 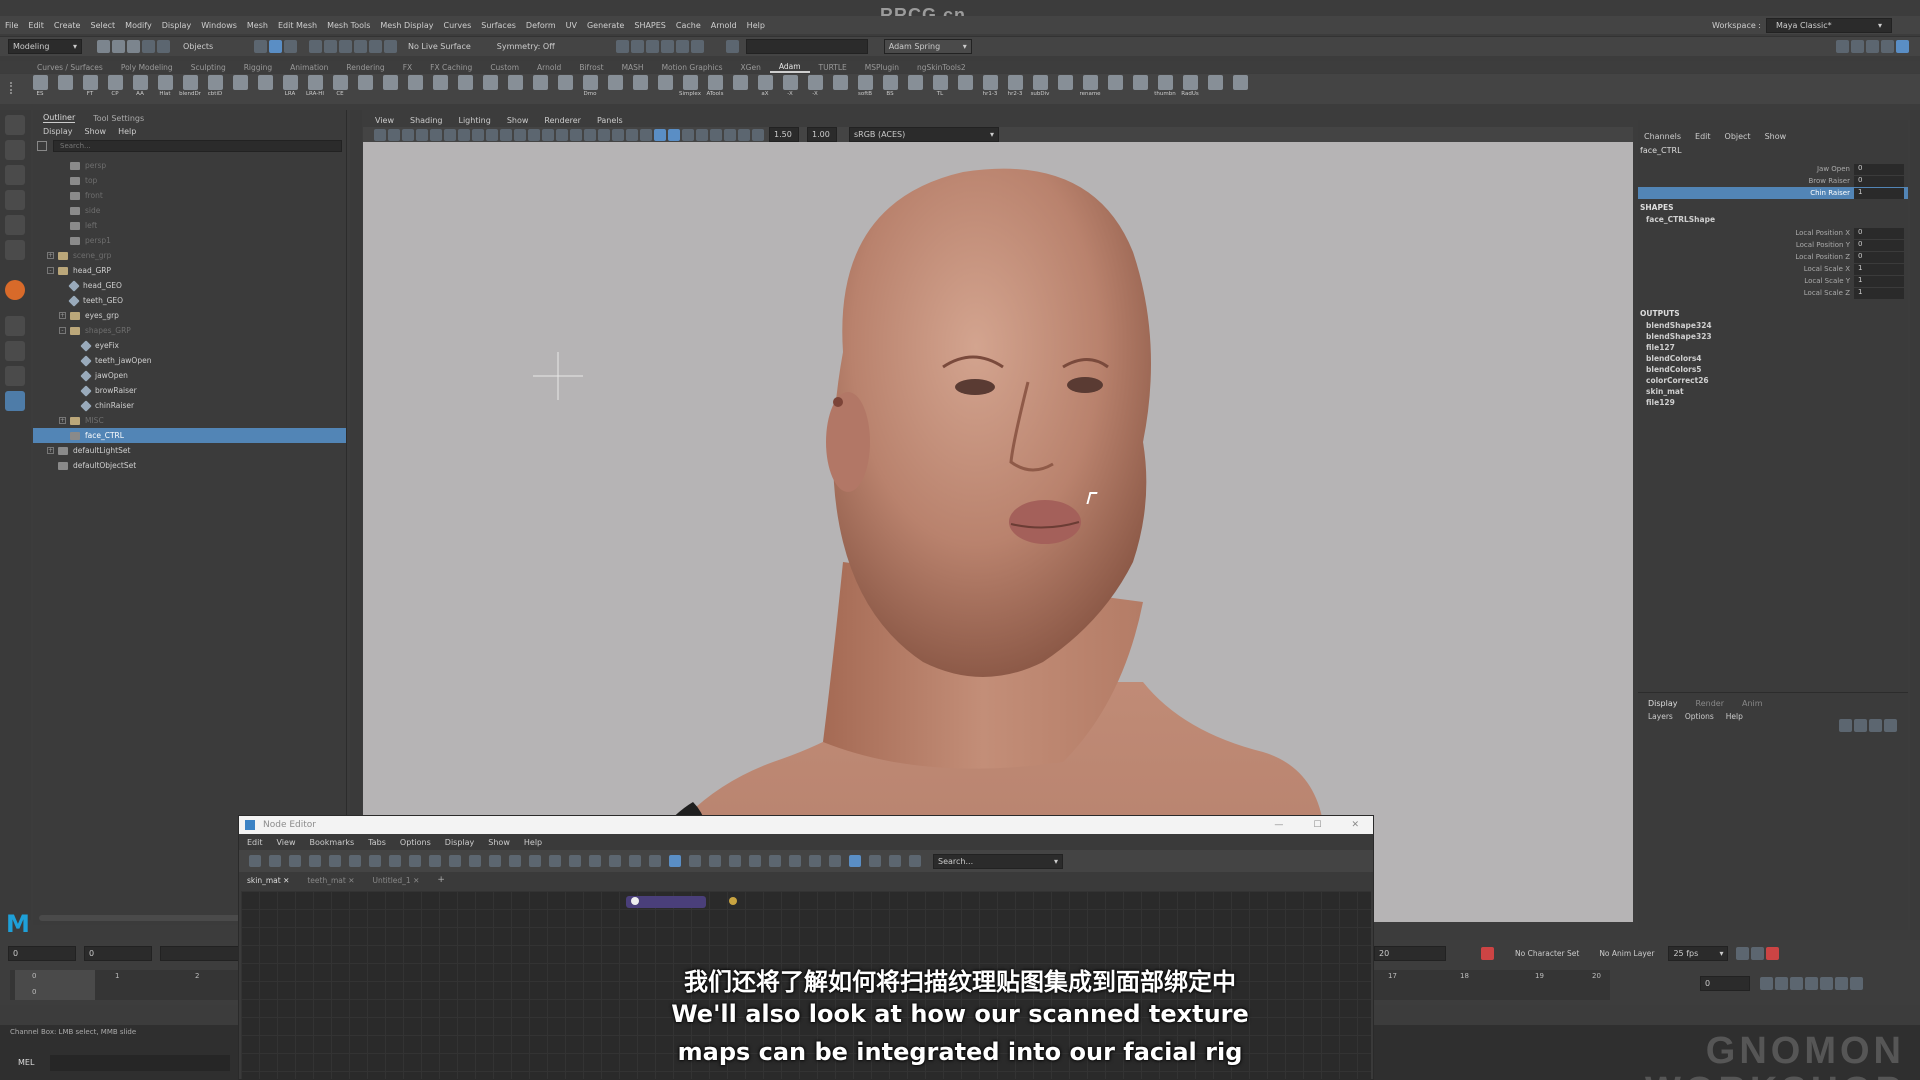 I want to click on select-hierarchy-icon, so click(x=260, y=46).